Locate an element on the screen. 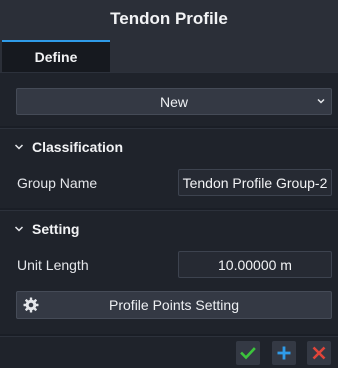 This screenshot has height=368, width=338. plus-icon is located at coordinates (284, 353).